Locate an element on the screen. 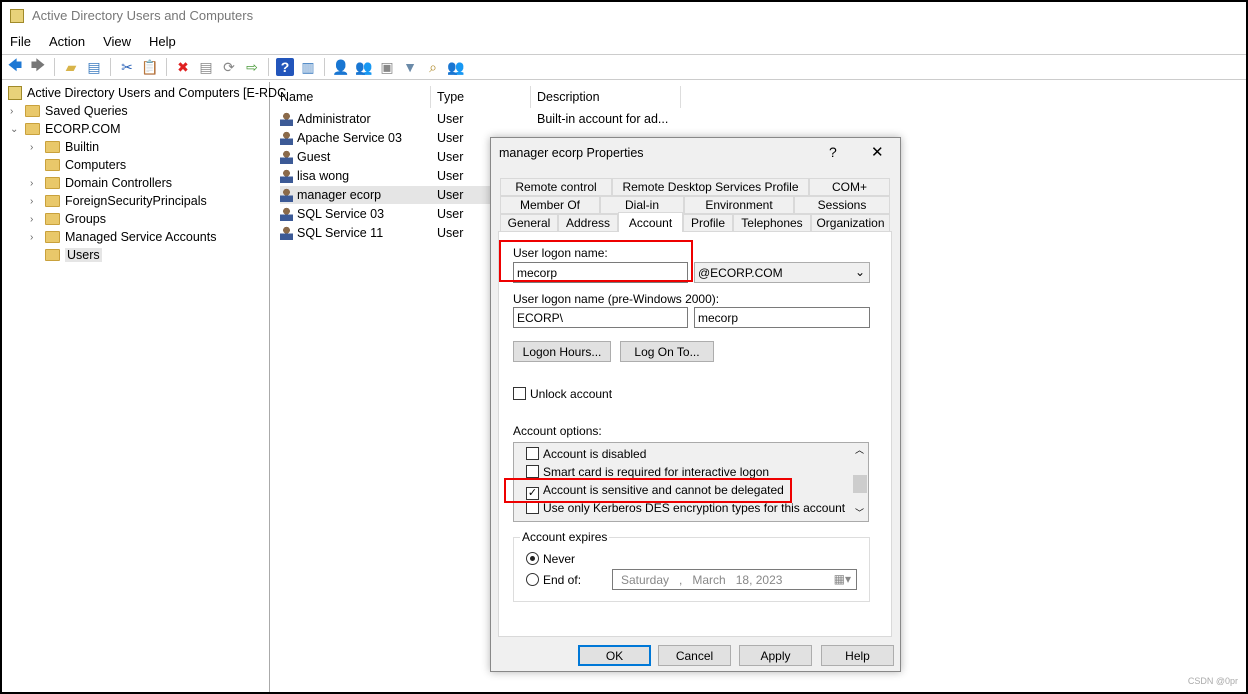 Image resolution: width=1248 pixels, height=694 pixels. unlock-account-checkbox: Unlock account is located at coordinates (562, 394).